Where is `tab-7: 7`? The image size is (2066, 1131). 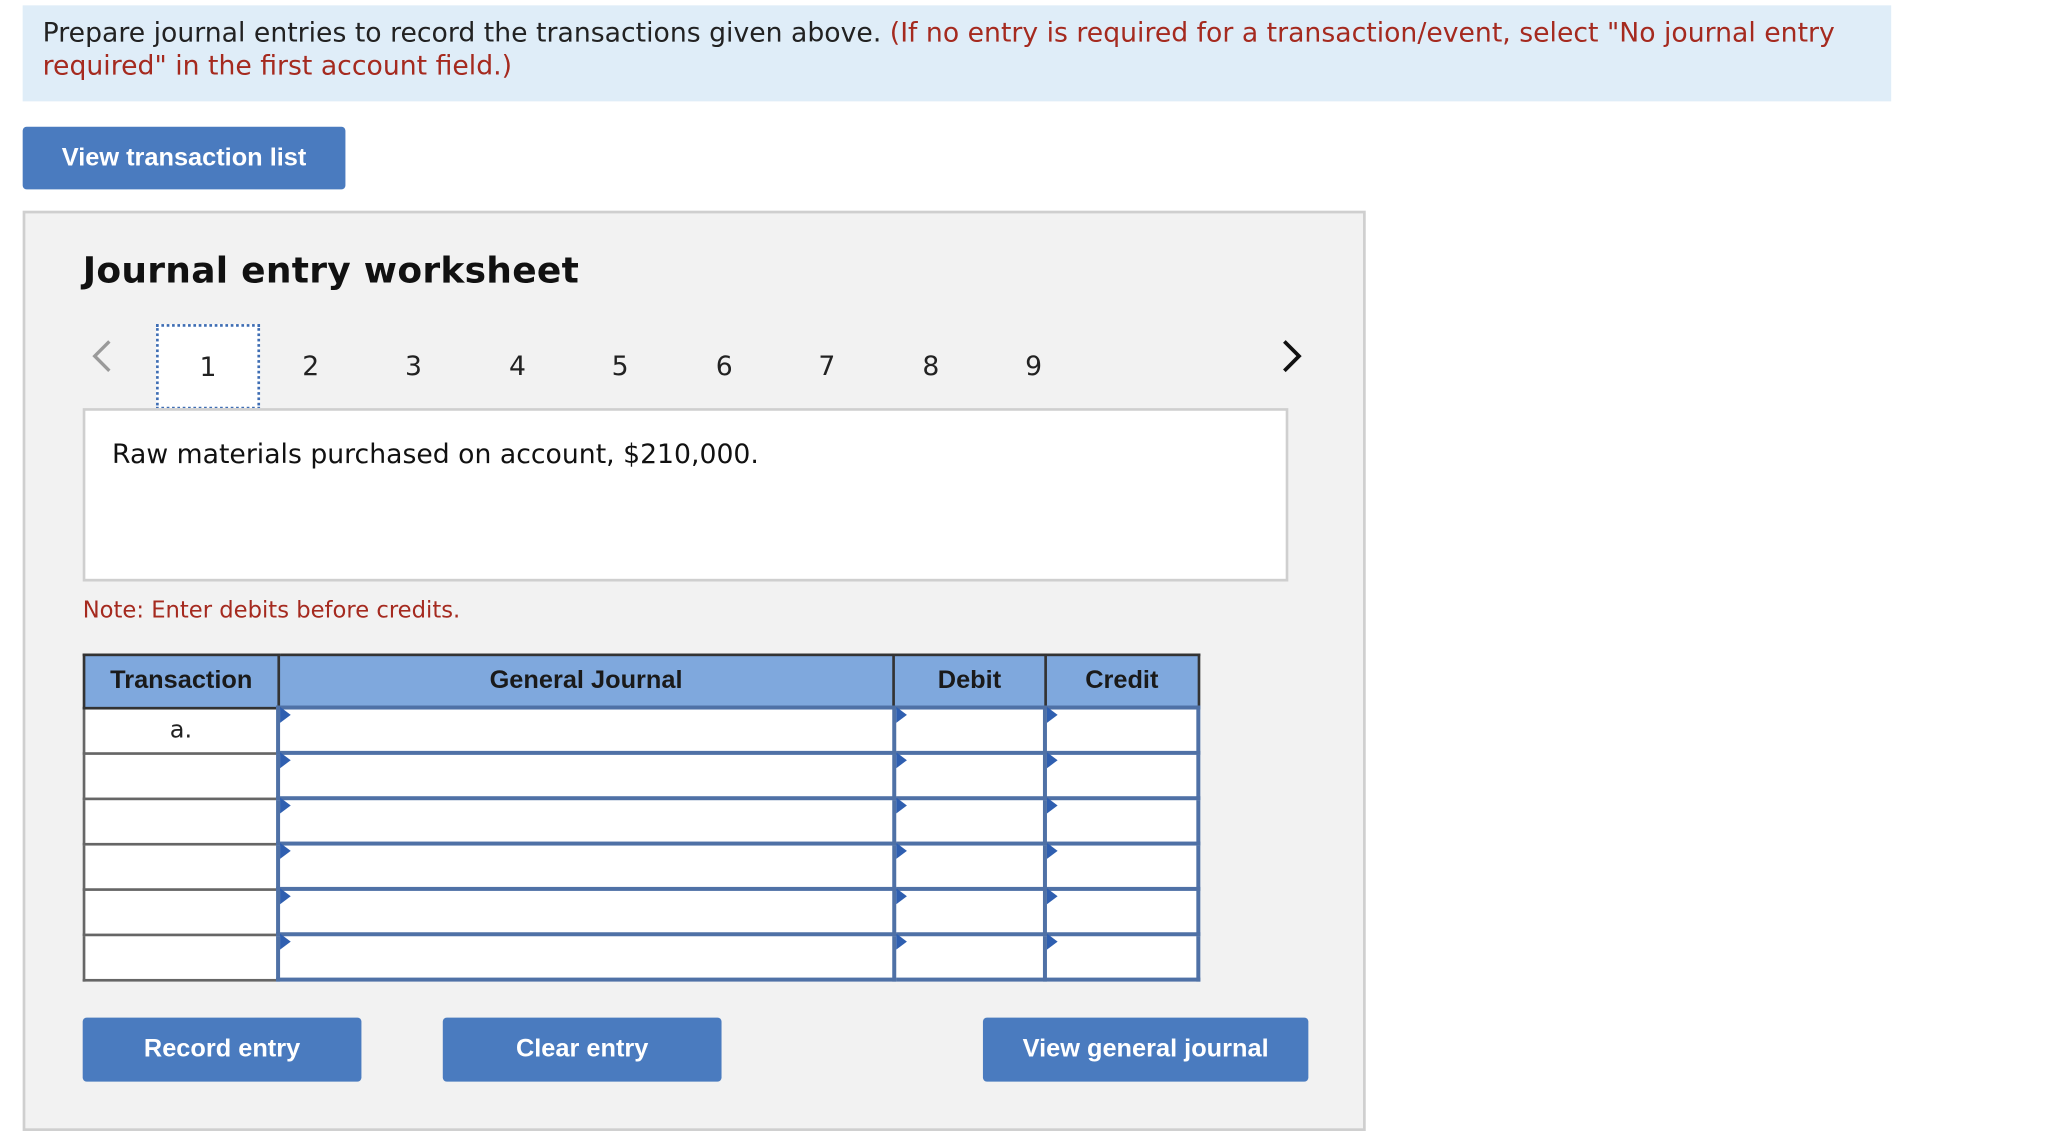 tab-7: 7 is located at coordinates (827, 365).